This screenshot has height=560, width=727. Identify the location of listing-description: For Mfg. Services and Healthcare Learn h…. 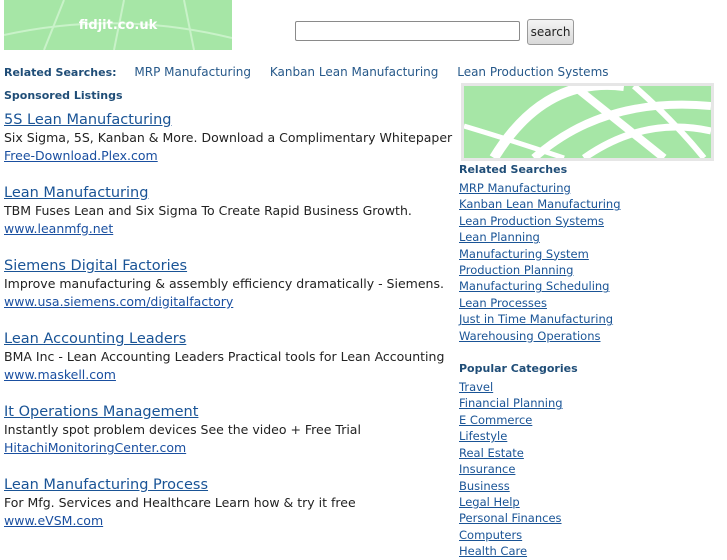
(180, 502).